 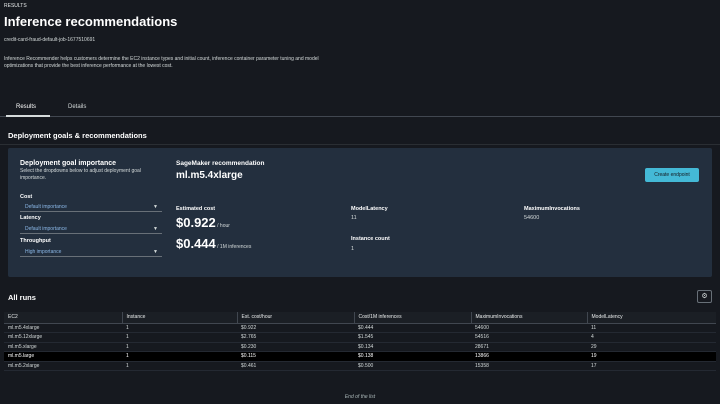 I want to click on table-row: ml.m5.12xlarge 1 $2.765 $1.545 54516 4, so click(x=360, y=337).